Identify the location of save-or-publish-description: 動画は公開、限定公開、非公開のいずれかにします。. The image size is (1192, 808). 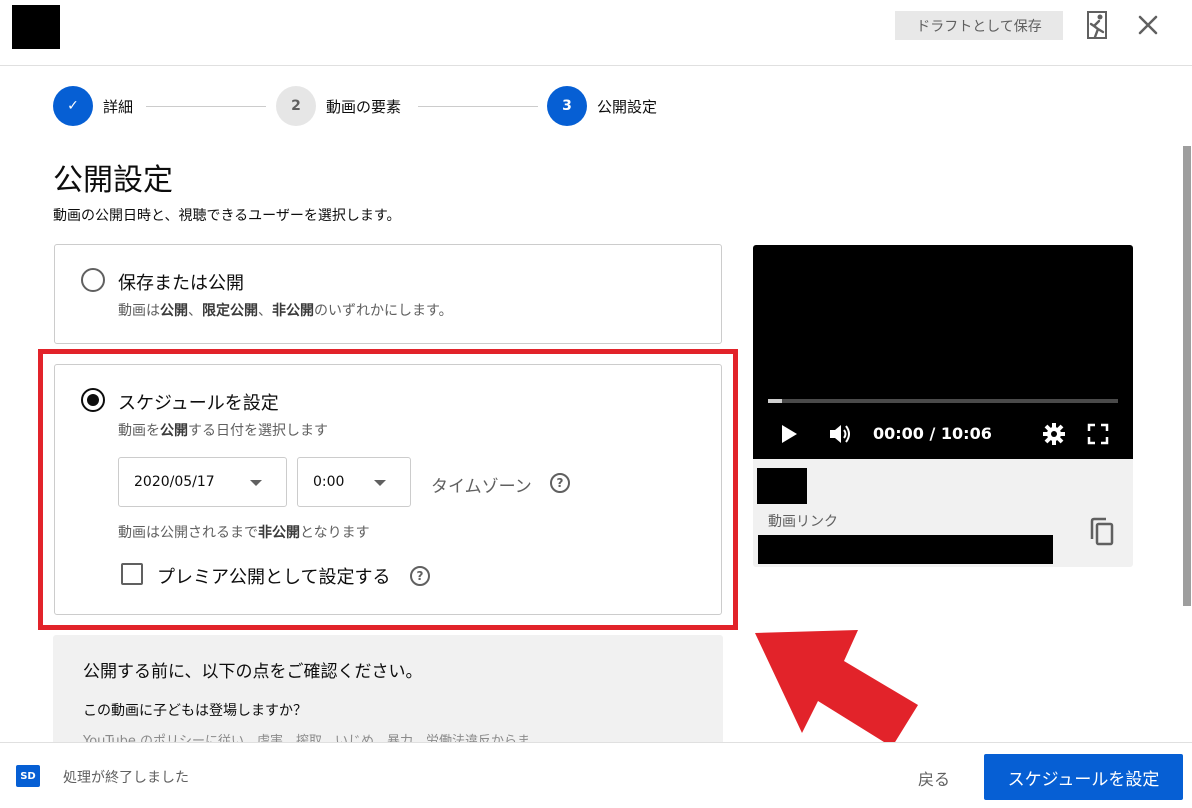
(285, 311).